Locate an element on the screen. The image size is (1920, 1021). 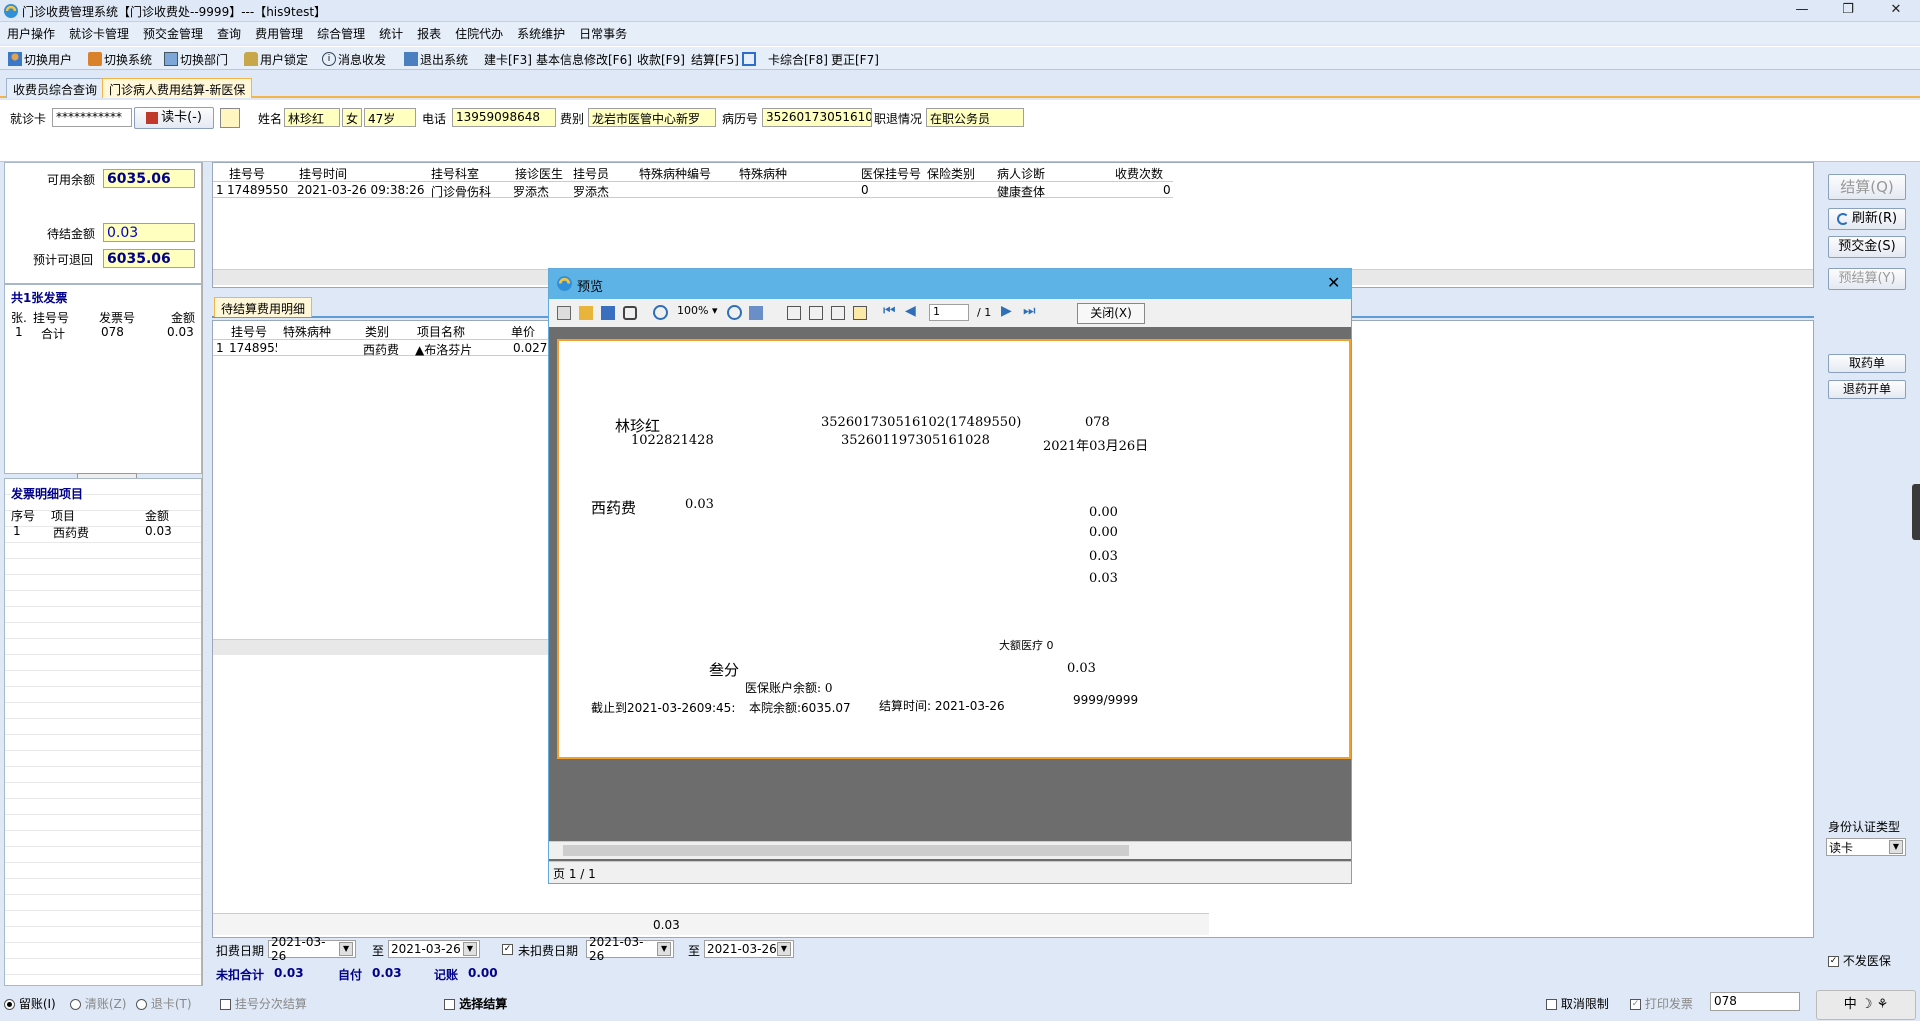
vertical-splitter is located at coordinates (206, 574).